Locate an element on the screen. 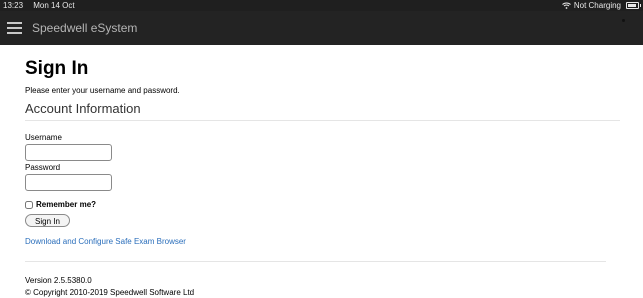 This screenshot has width=643, height=298. battery-icon is located at coordinates (633, 5).